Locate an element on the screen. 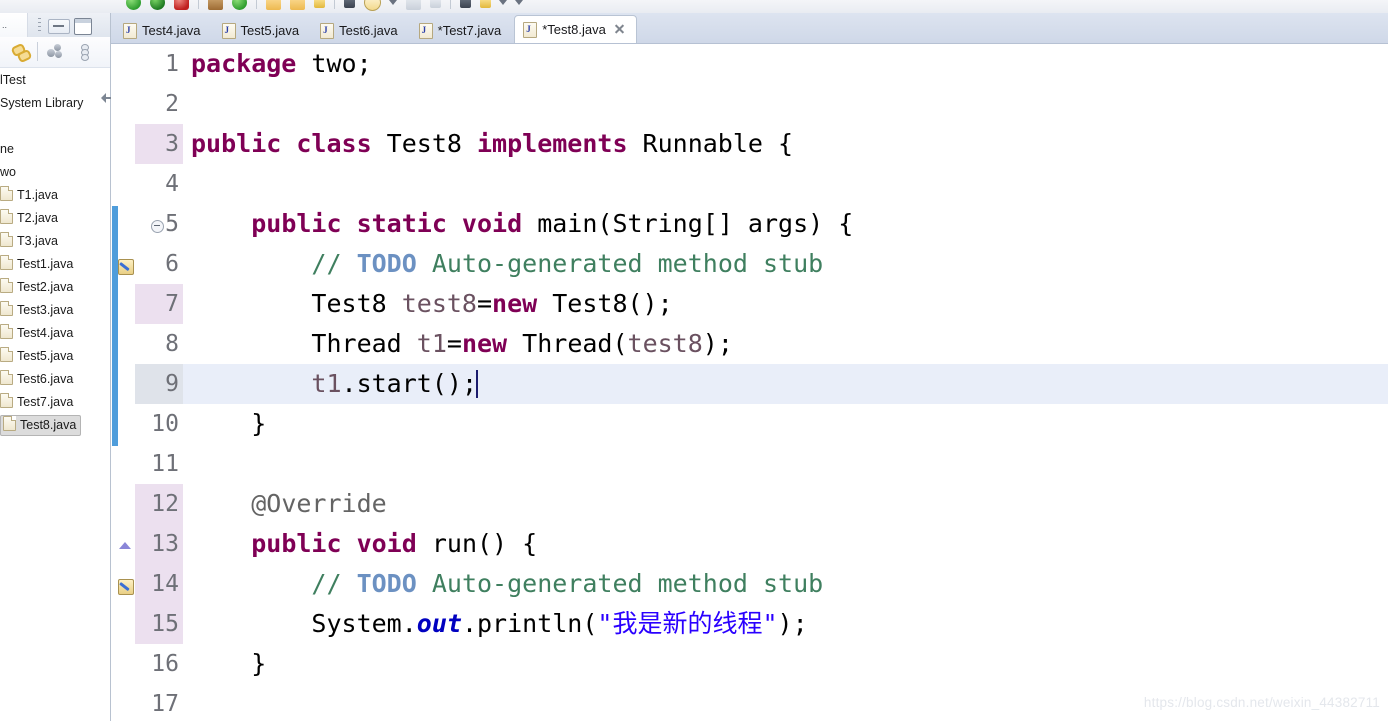 This screenshot has width=1388, height=723. package-explorer-tabbar: .. is located at coordinates (55, 25).